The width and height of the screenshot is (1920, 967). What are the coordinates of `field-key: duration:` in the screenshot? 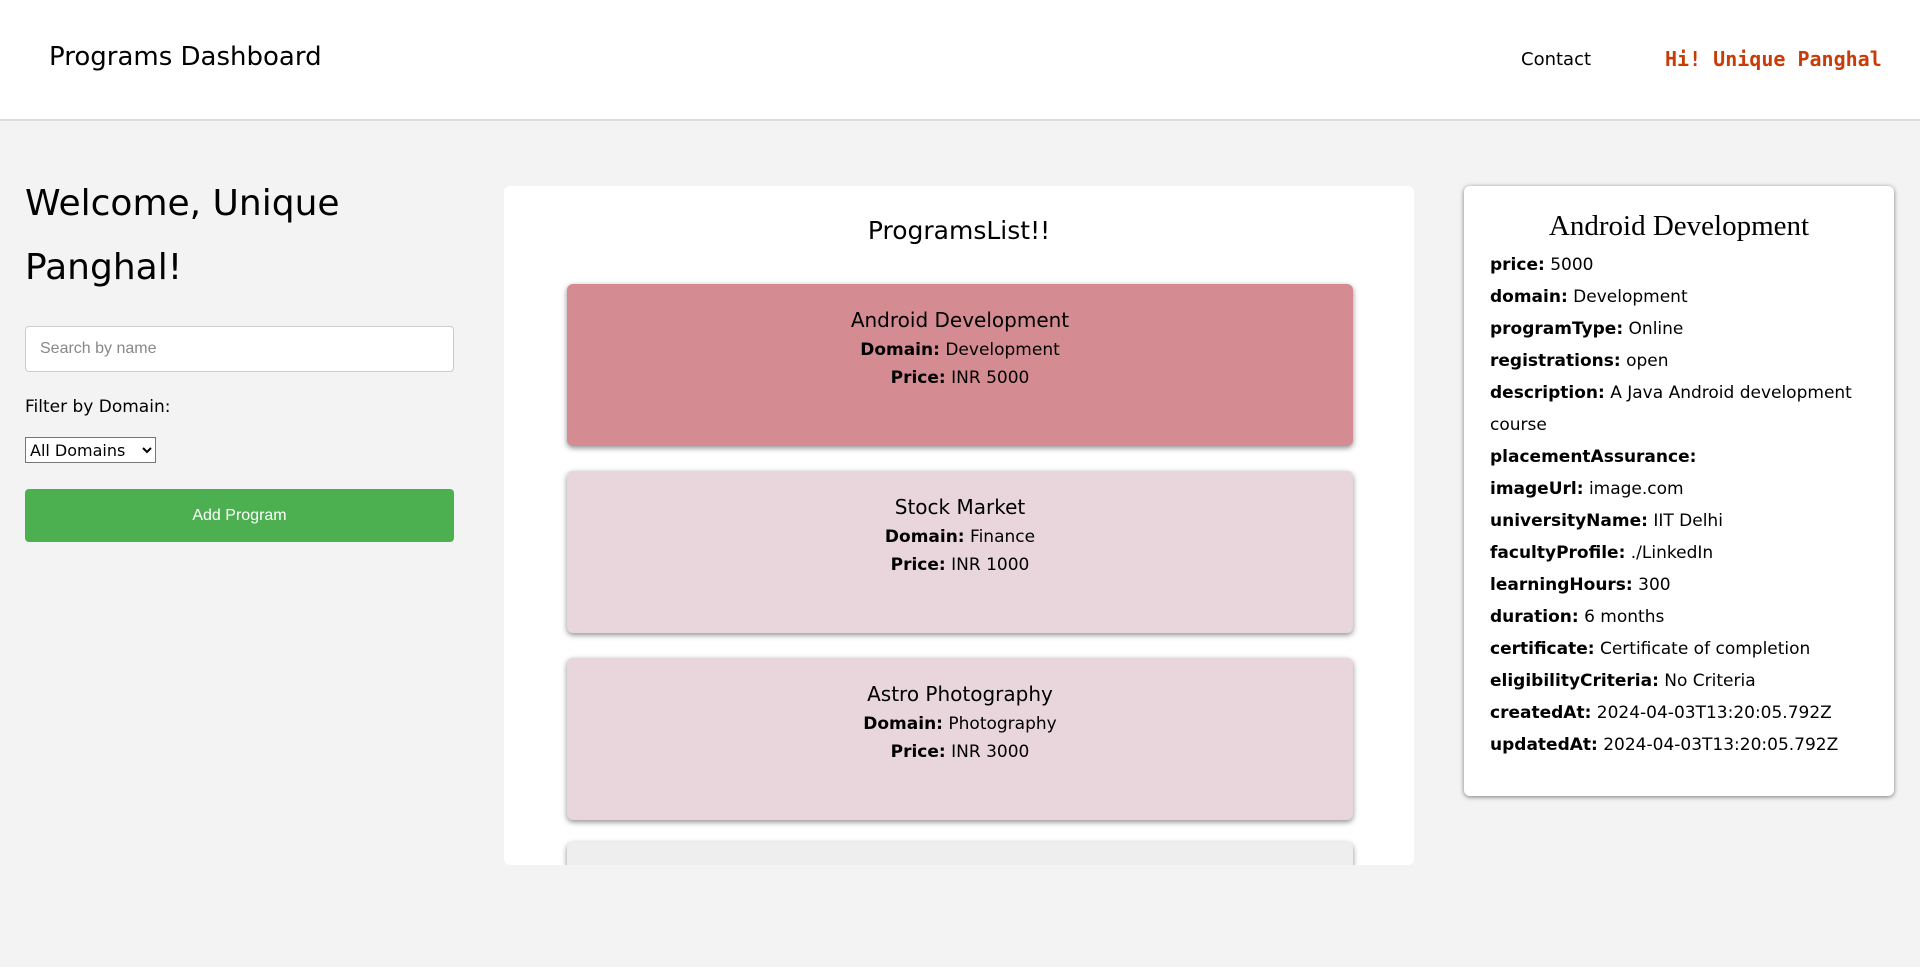 It's located at (1534, 617).